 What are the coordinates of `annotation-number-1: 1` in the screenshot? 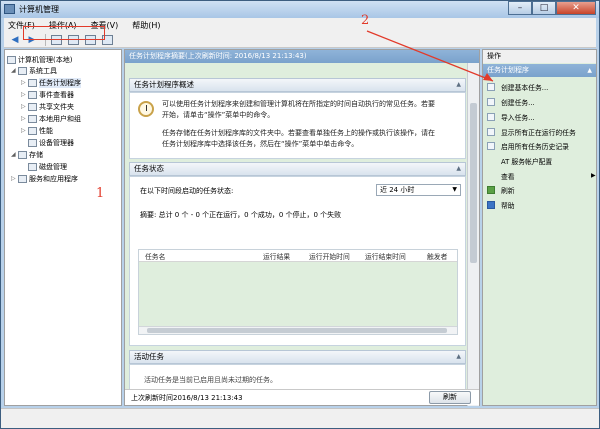 It's located at (100, 193).